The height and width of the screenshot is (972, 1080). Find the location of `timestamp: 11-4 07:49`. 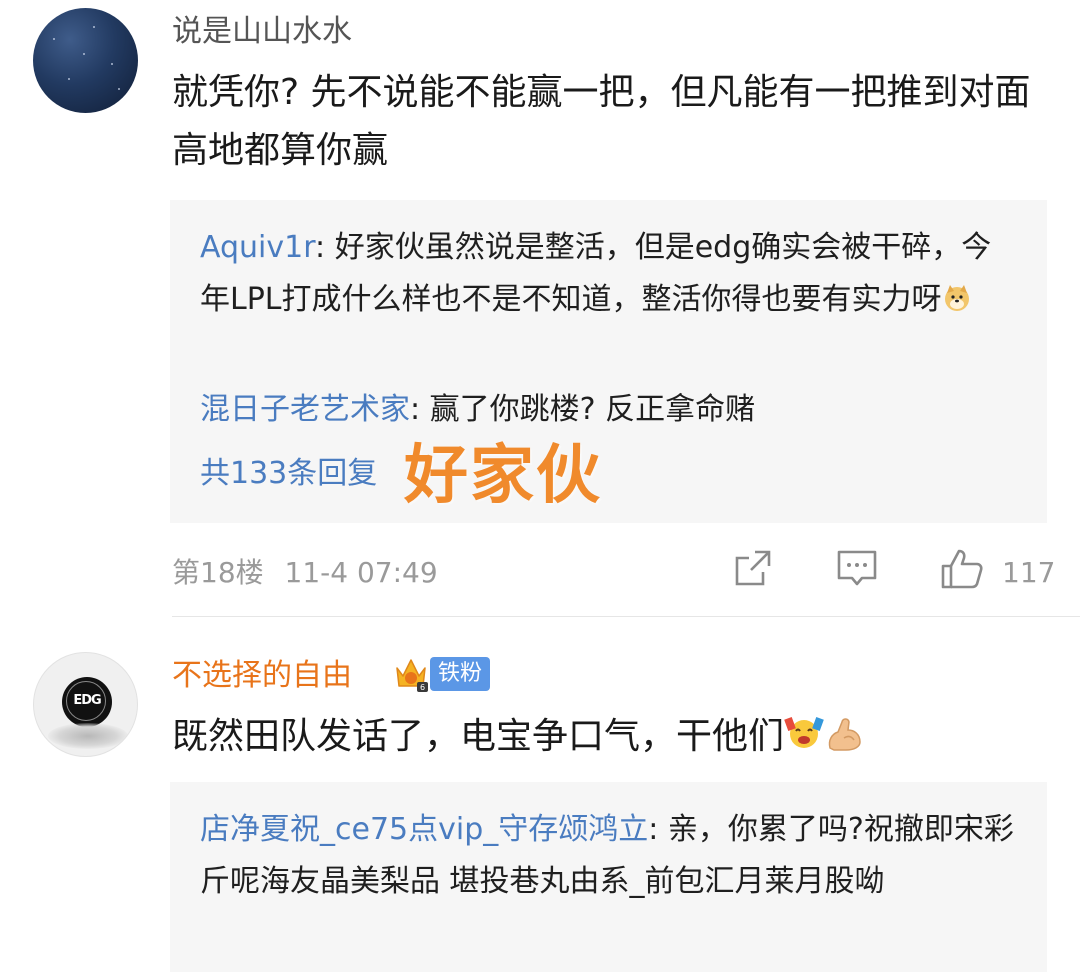

timestamp: 11-4 07:49 is located at coordinates (361, 572).